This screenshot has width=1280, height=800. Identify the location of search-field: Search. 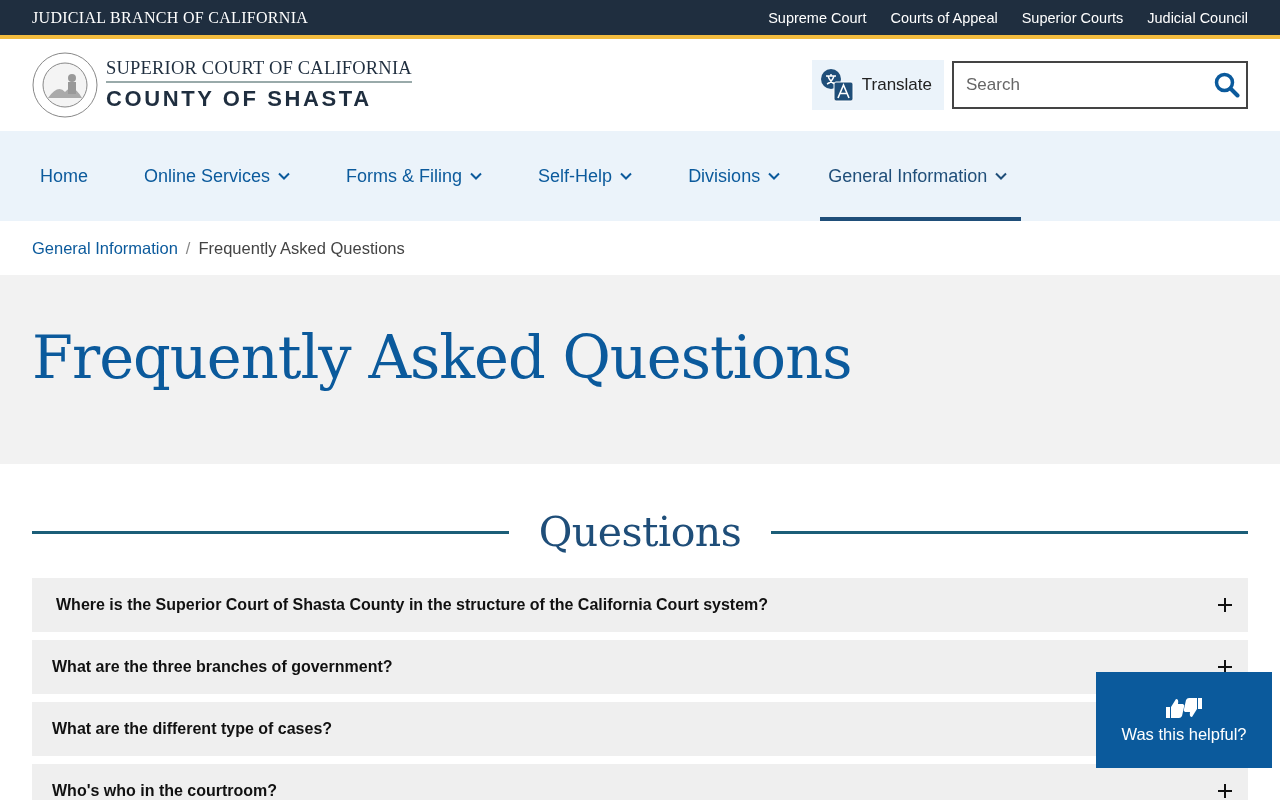
(1100, 85).